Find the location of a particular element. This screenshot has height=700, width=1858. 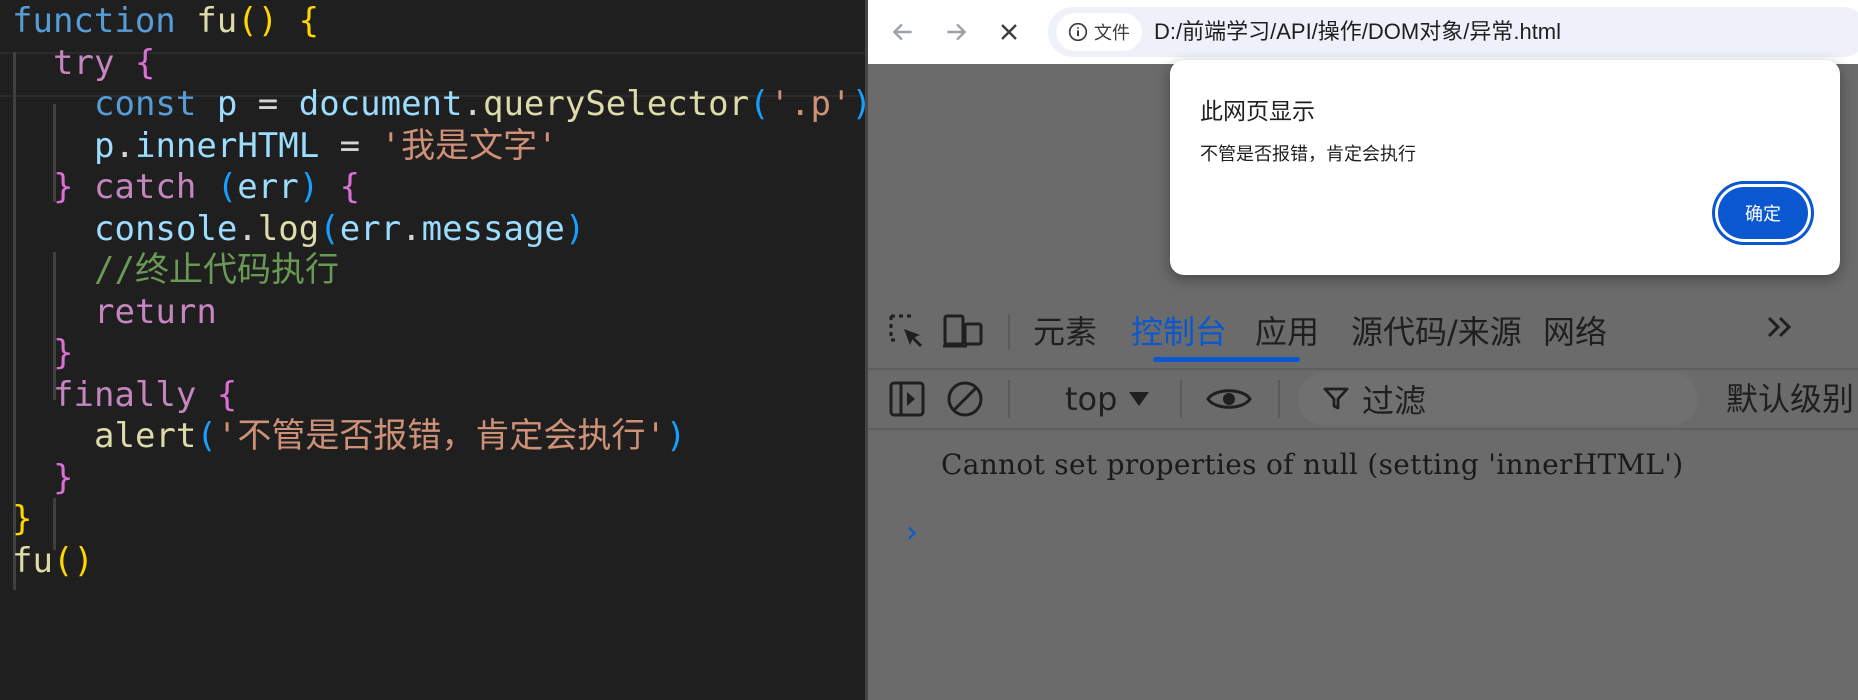

triangle-down-icon is located at coordinates (1139, 399).